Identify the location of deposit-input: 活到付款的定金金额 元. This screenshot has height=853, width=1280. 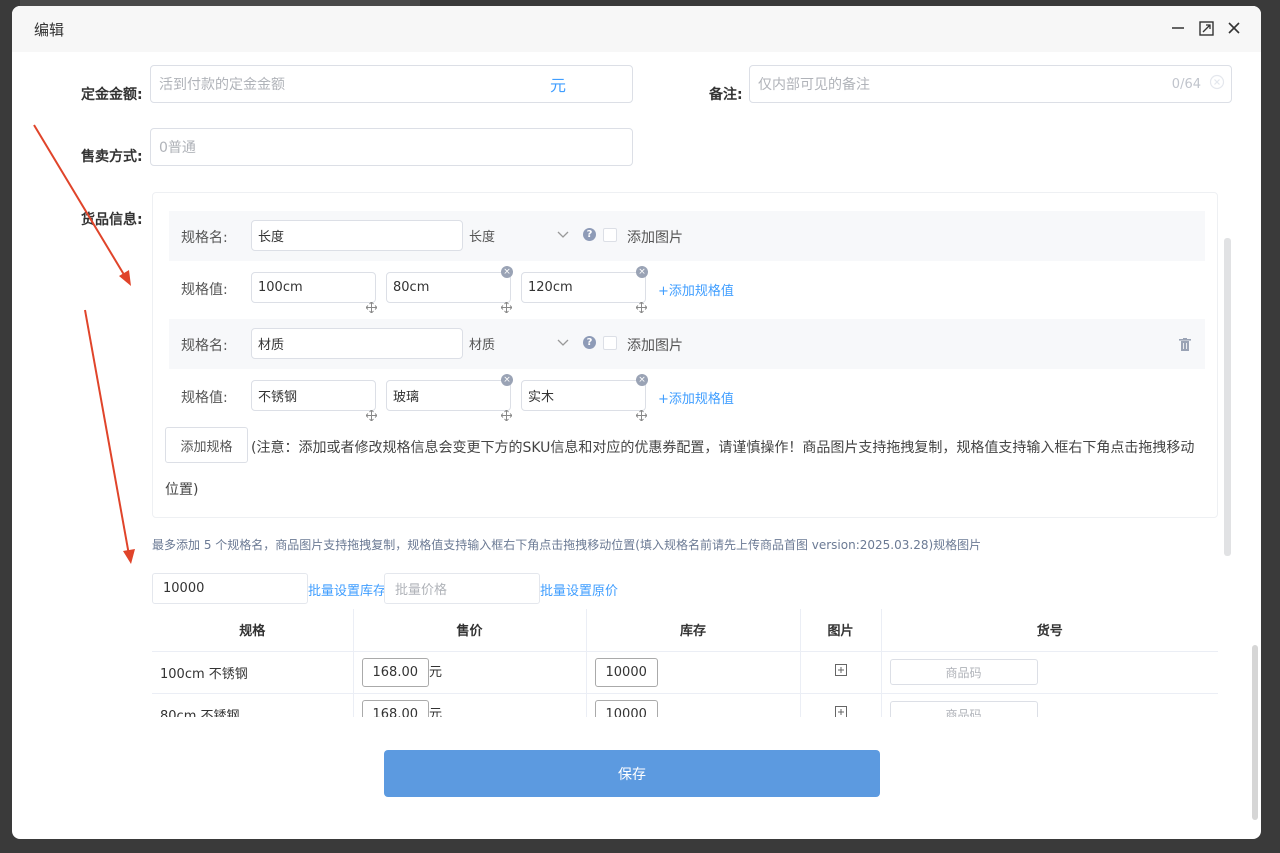
(391, 84).